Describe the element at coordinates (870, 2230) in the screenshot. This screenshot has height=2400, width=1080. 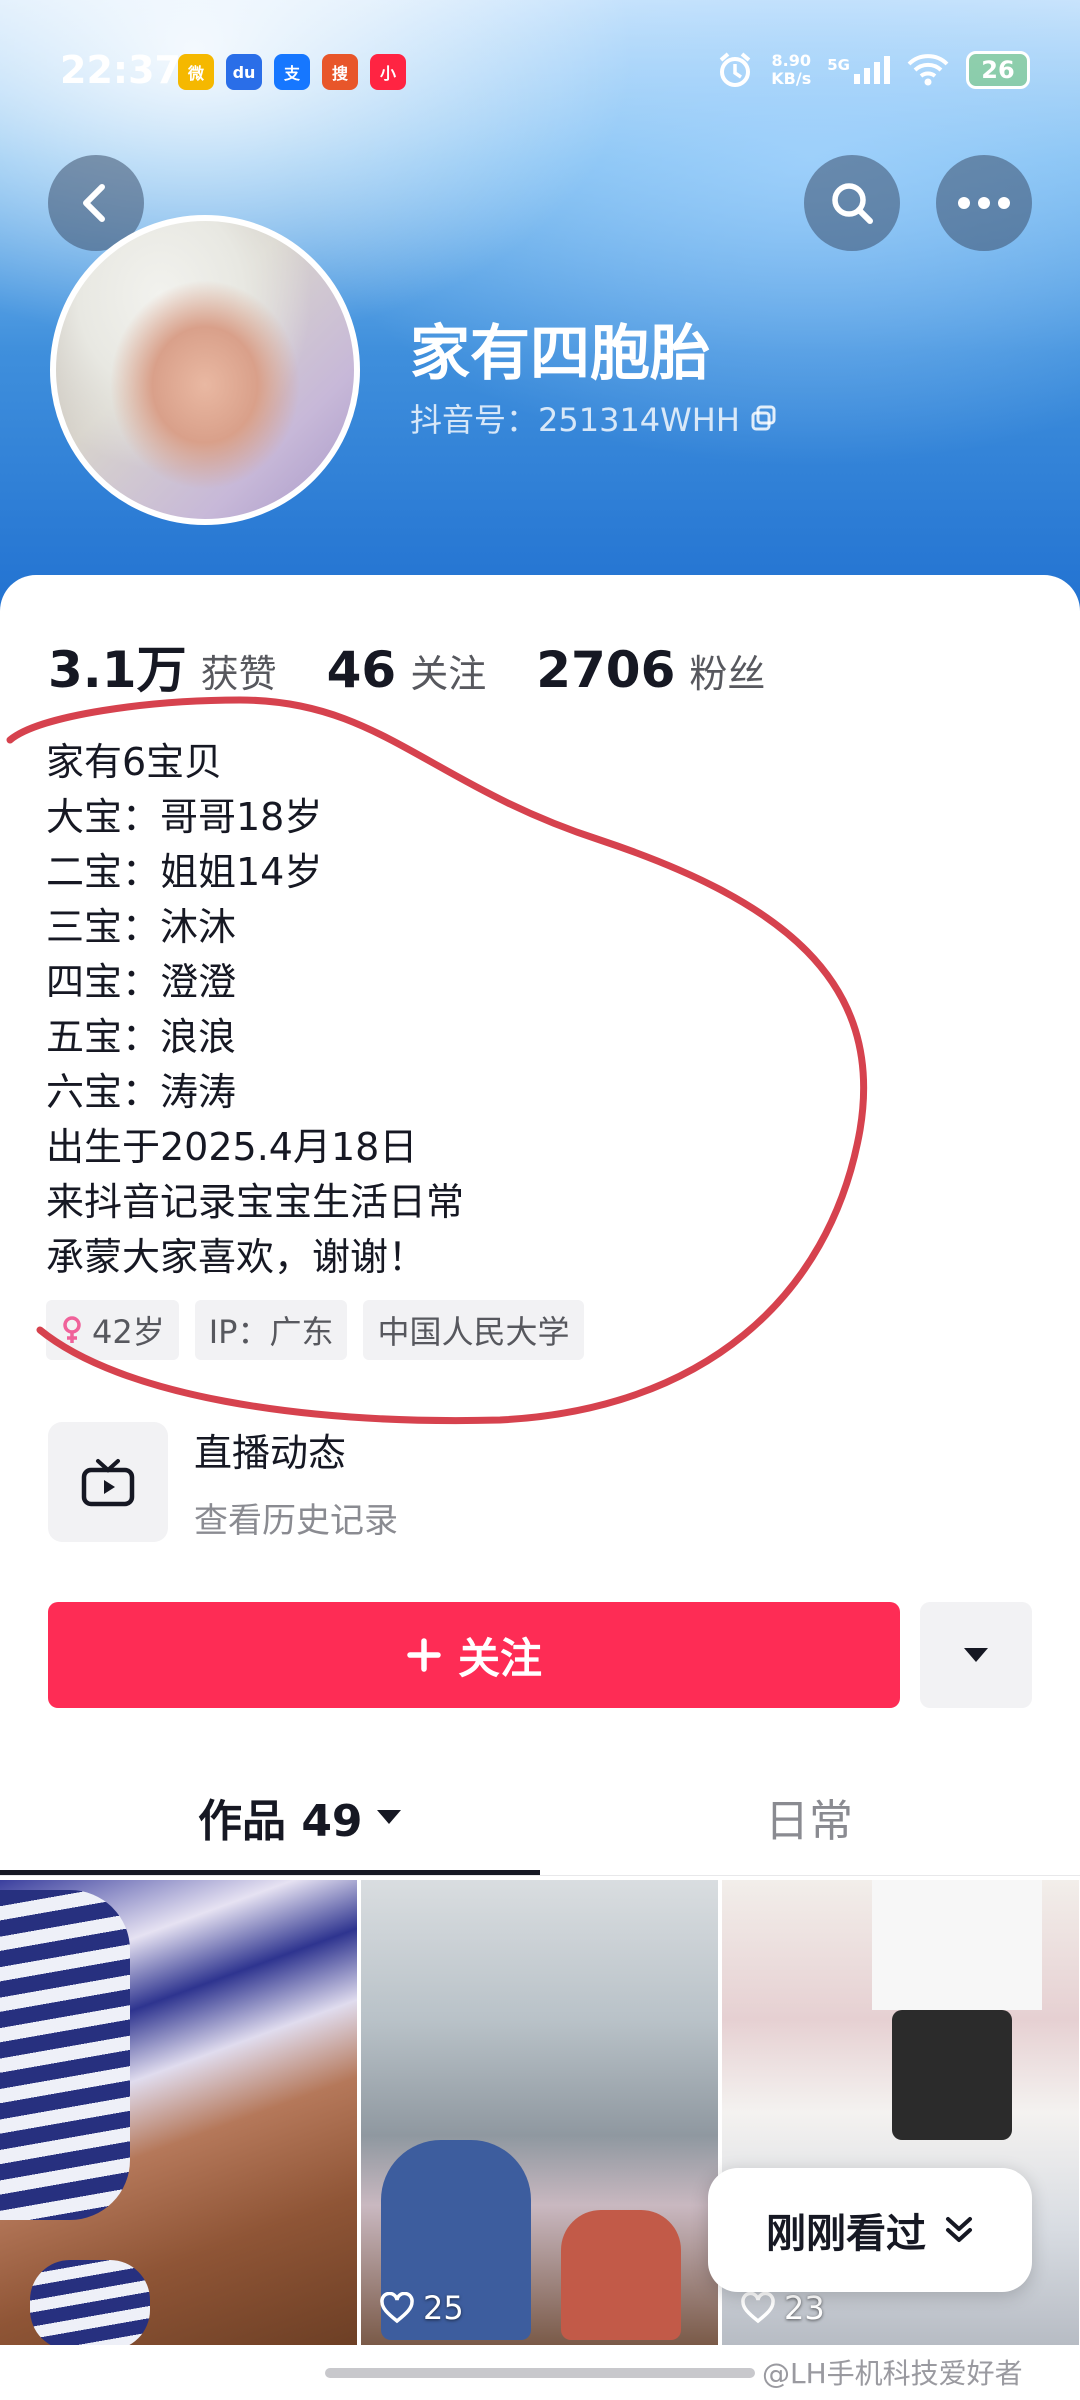
I see `recently-viewed-button: 刚刚看过` at that location.